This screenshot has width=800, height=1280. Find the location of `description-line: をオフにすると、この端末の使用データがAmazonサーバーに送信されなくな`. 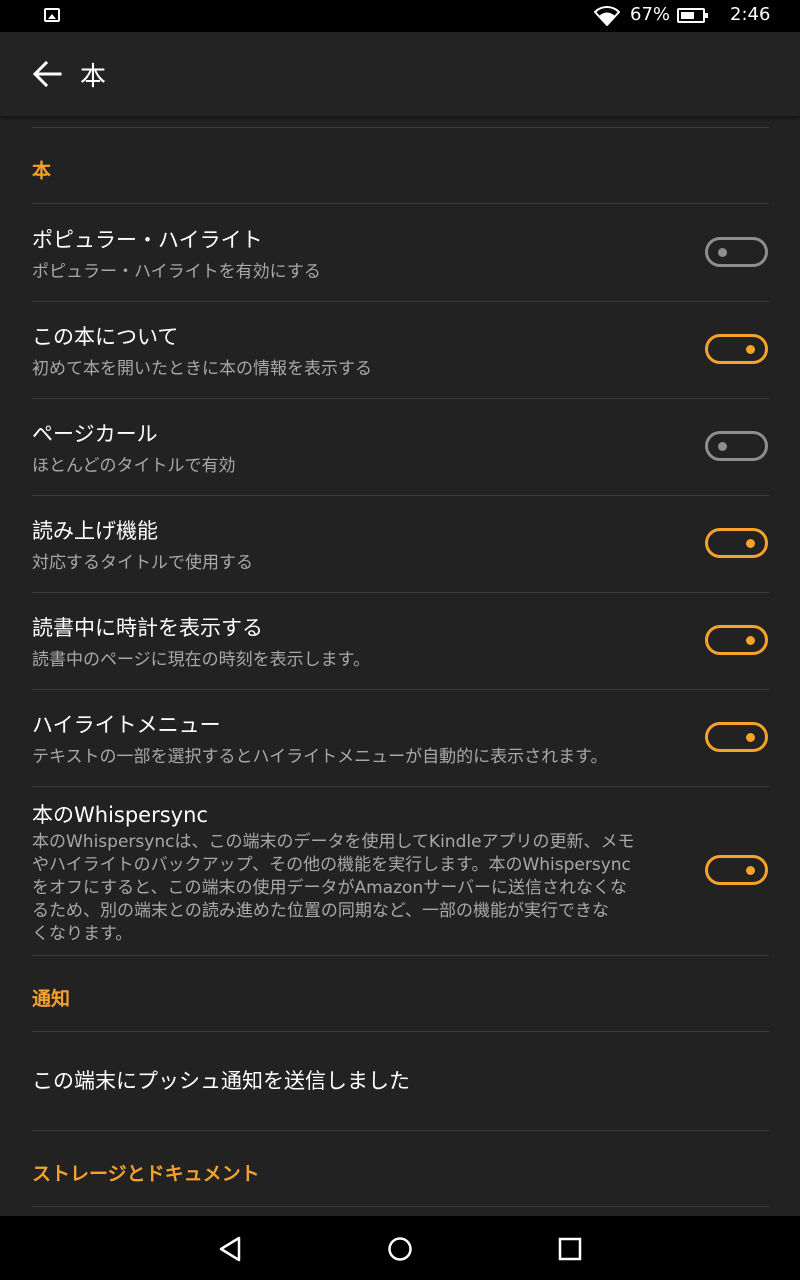

description-line: をオフにすると、この端末の使用データがAmazonサーバーに送信されなくな is located at coordinates (330, 888).